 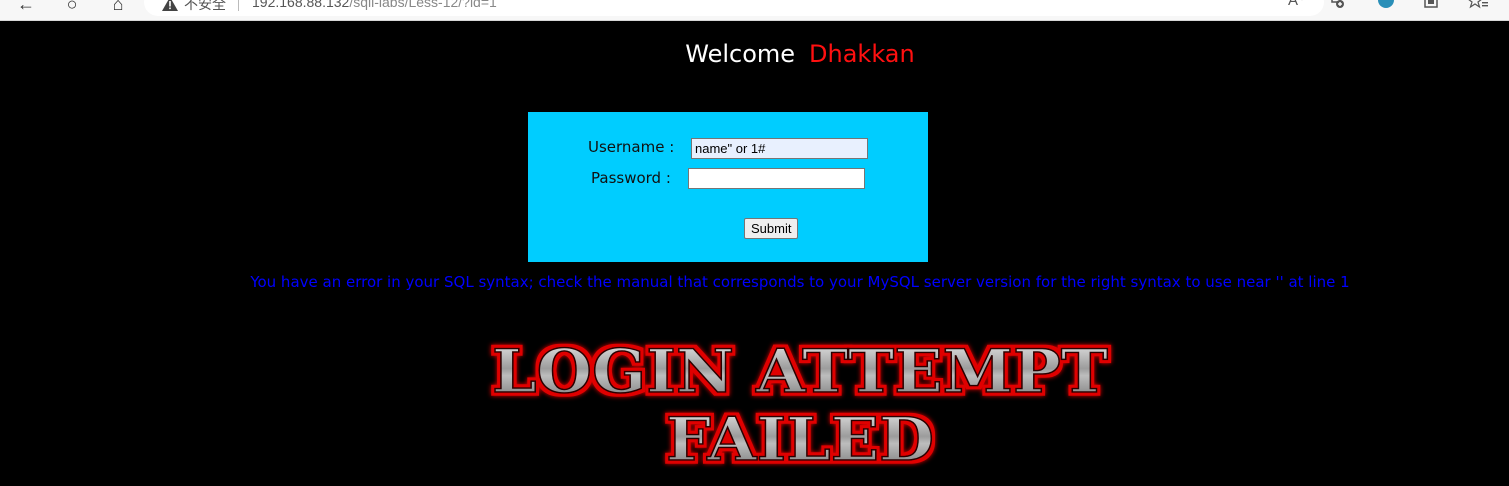 What do you see at coordinates (631, 178) in the screenshot?
I see `password-label: Password :` at bounding box center [631, 178].